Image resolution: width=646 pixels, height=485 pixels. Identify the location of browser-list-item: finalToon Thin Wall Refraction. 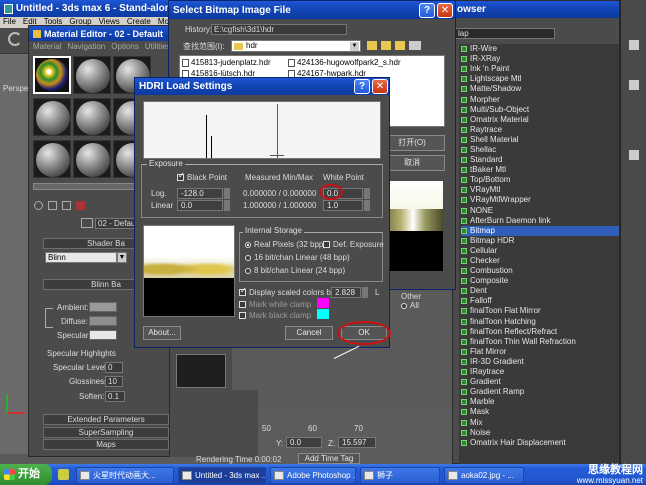
(540, 342).